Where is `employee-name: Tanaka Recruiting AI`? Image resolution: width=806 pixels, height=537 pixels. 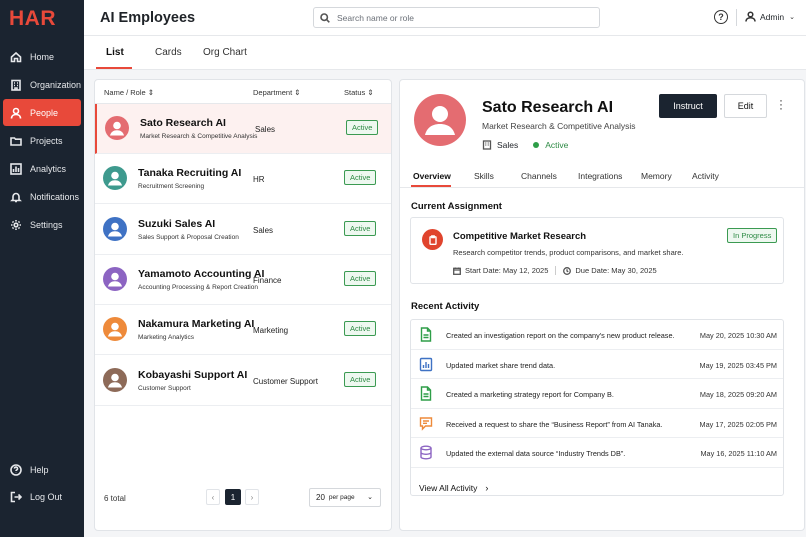
employee-name: Tanaka Recruiting AI is located at coordinates (190, 173).